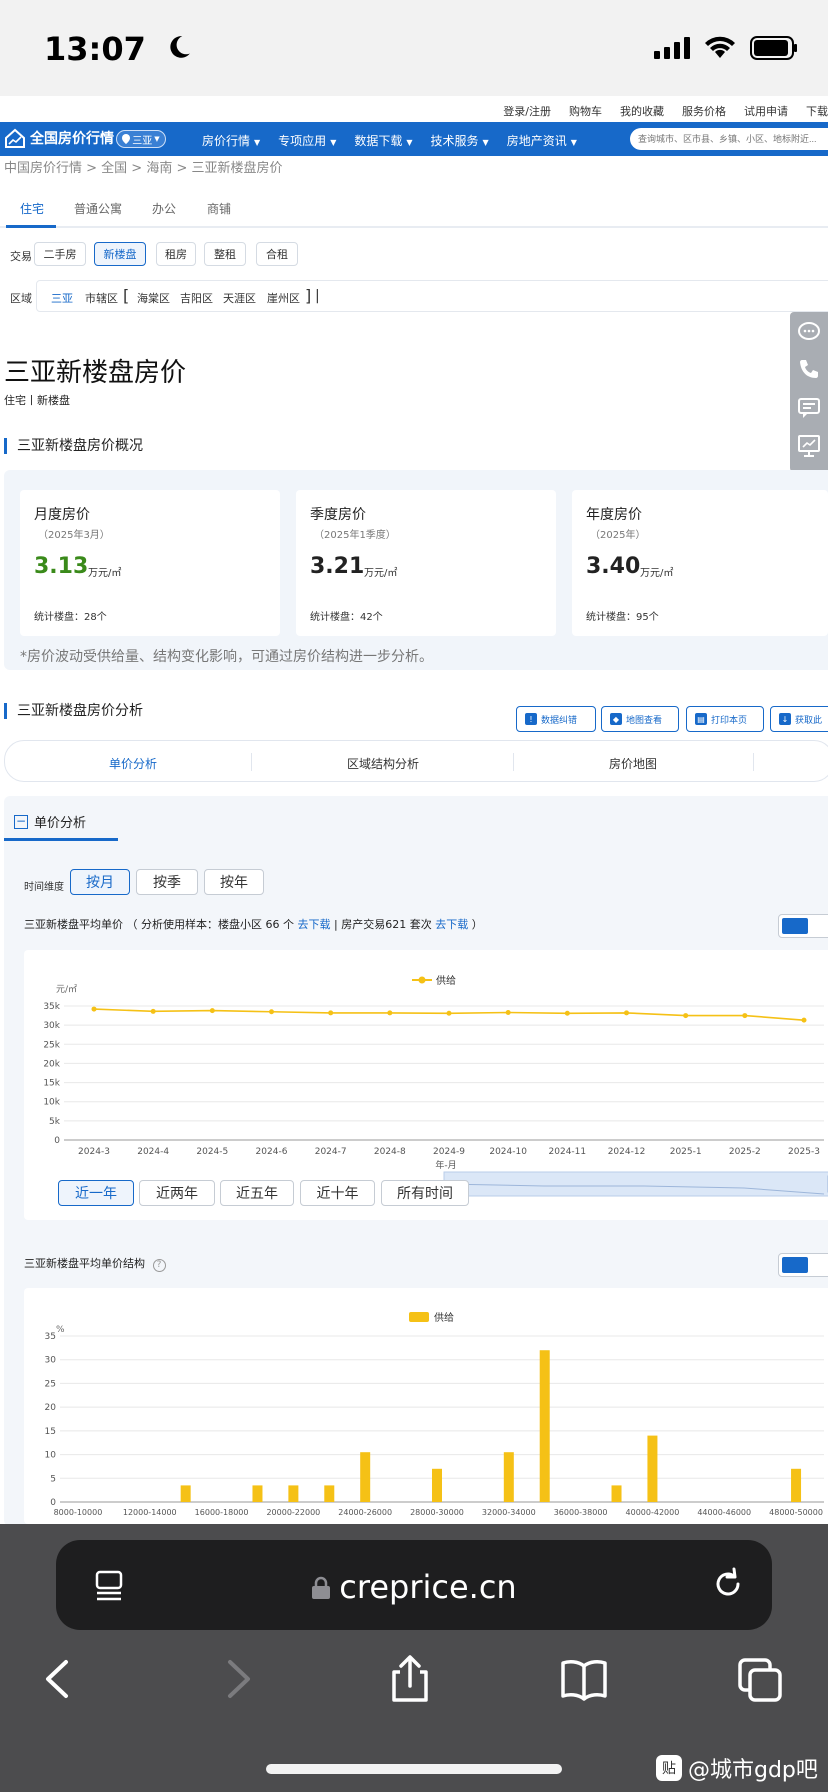 The width and height of the screenshot is (828, 1792). What do you see at coordinates (50, 821) in the screenshot?
I see `unit-analysis-toggle: − 单价分析` at bounding box center [50, 821].